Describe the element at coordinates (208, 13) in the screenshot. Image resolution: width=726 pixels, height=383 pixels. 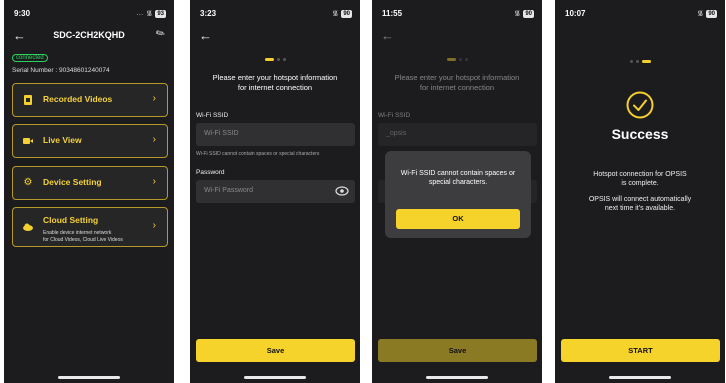
I see `status-time: 3:23` at that location.